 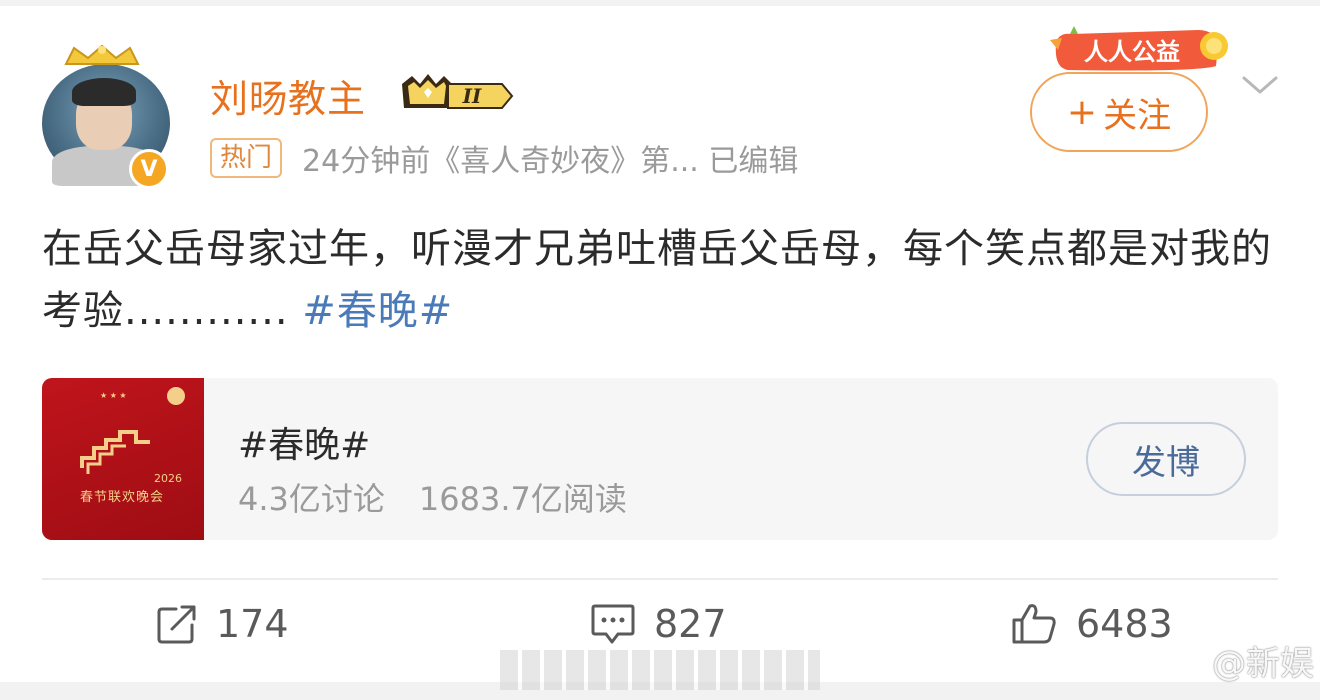 I want to click on charity-badge-text: 人人公益, so click(x=1132, y=52).